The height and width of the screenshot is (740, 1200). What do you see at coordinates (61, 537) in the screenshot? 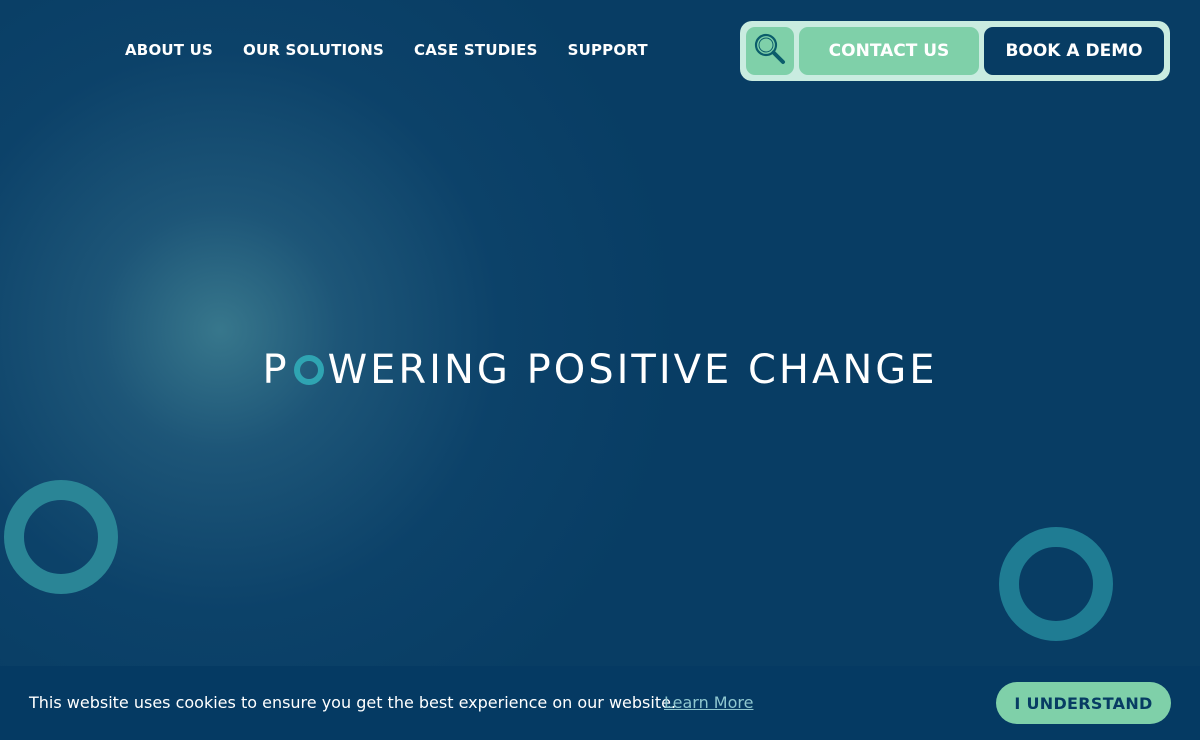
I see `decorative-ring-left` at bounding box center [61, 537].